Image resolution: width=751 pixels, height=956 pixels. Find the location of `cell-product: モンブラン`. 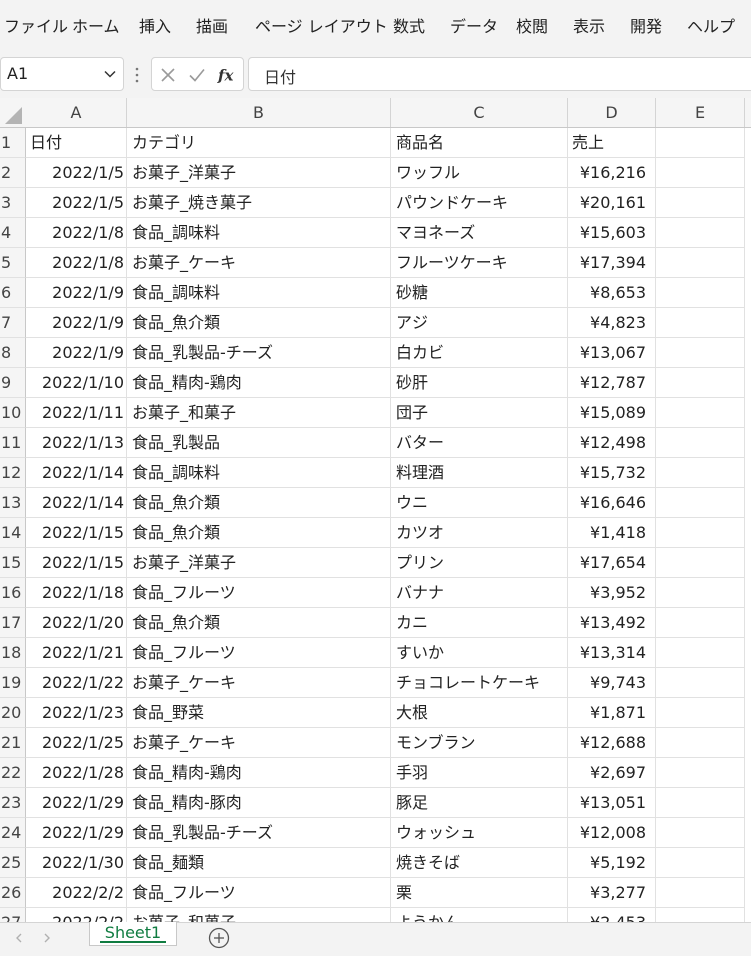

cell-product: モンブラン is located at coordinates (479, 743).